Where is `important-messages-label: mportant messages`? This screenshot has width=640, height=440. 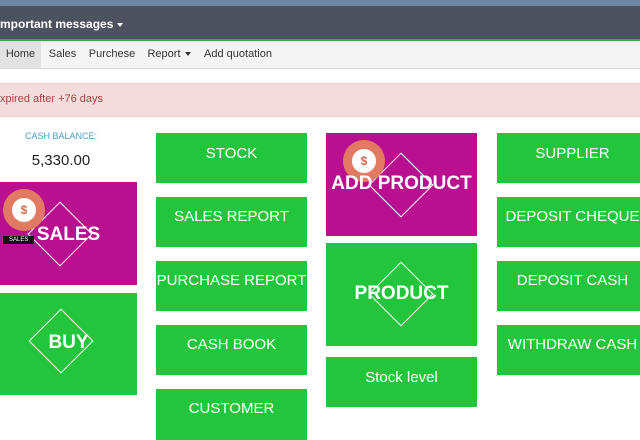 important-messages-label: mportant messages is located at coordinates (57, 24).